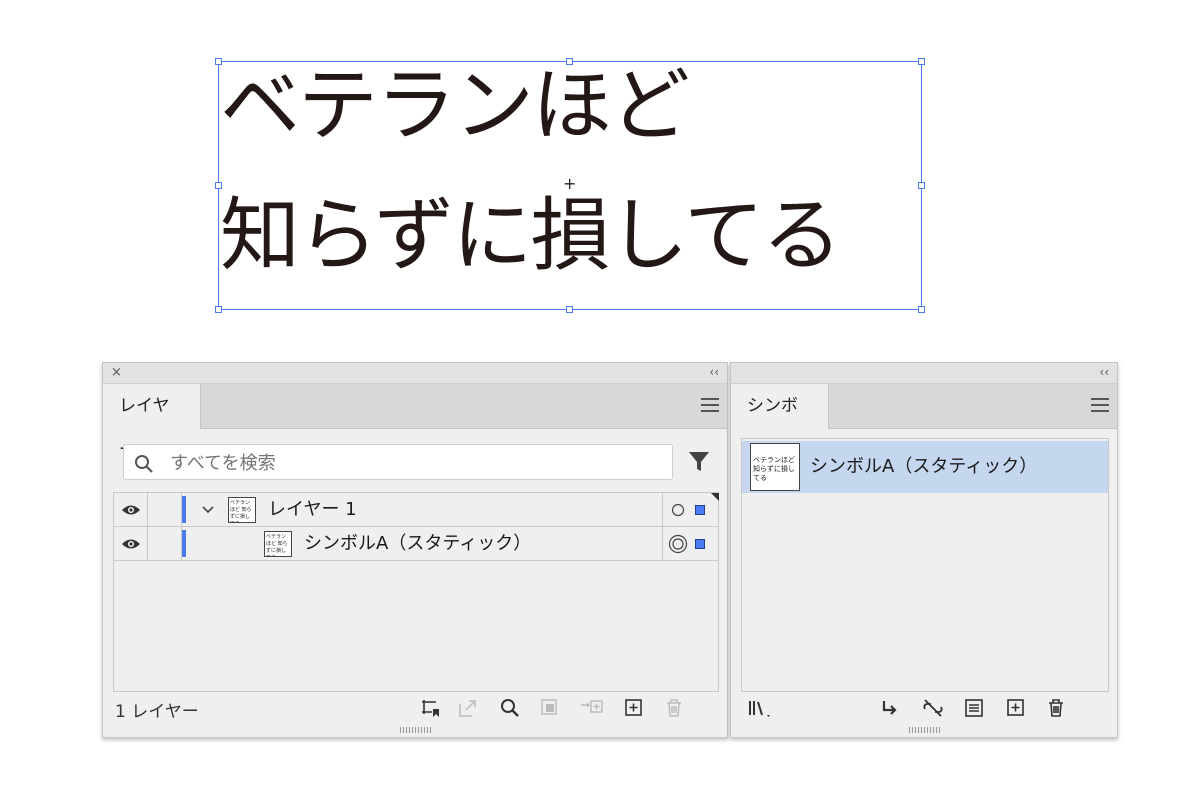  I want to click on resize-handle-top-right, so click(921, 61).